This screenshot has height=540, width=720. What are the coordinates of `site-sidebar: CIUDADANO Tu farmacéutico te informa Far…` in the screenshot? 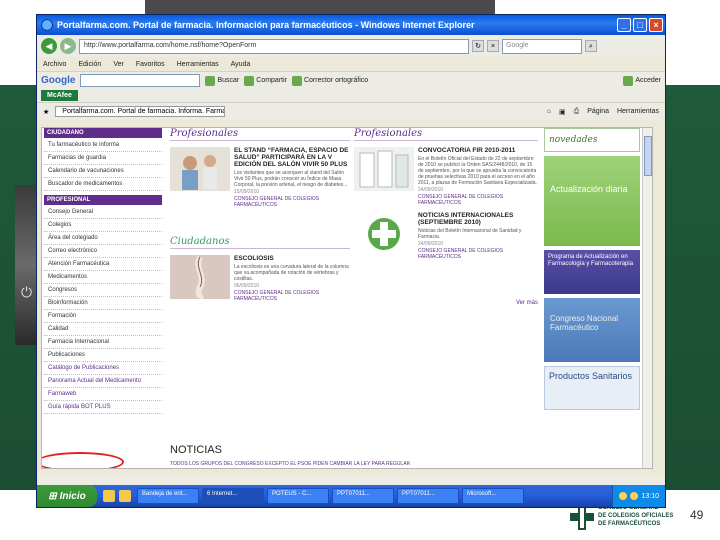 It's located at (102, 298).